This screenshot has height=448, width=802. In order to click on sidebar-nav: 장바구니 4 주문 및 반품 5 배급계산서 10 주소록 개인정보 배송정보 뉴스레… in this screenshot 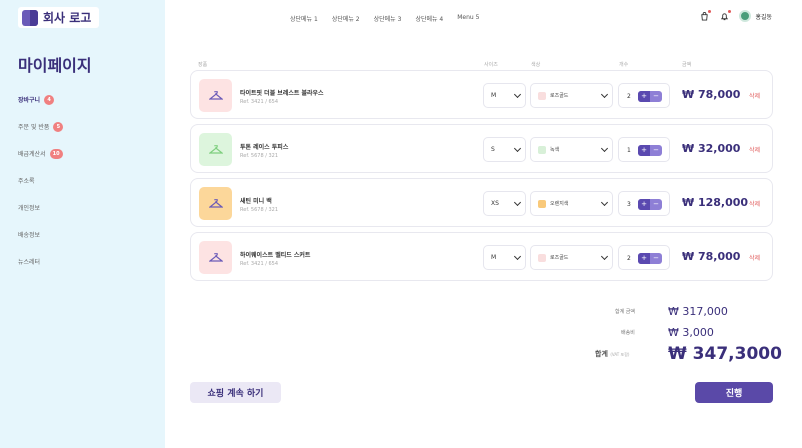, I will do `click(41, 180)`.